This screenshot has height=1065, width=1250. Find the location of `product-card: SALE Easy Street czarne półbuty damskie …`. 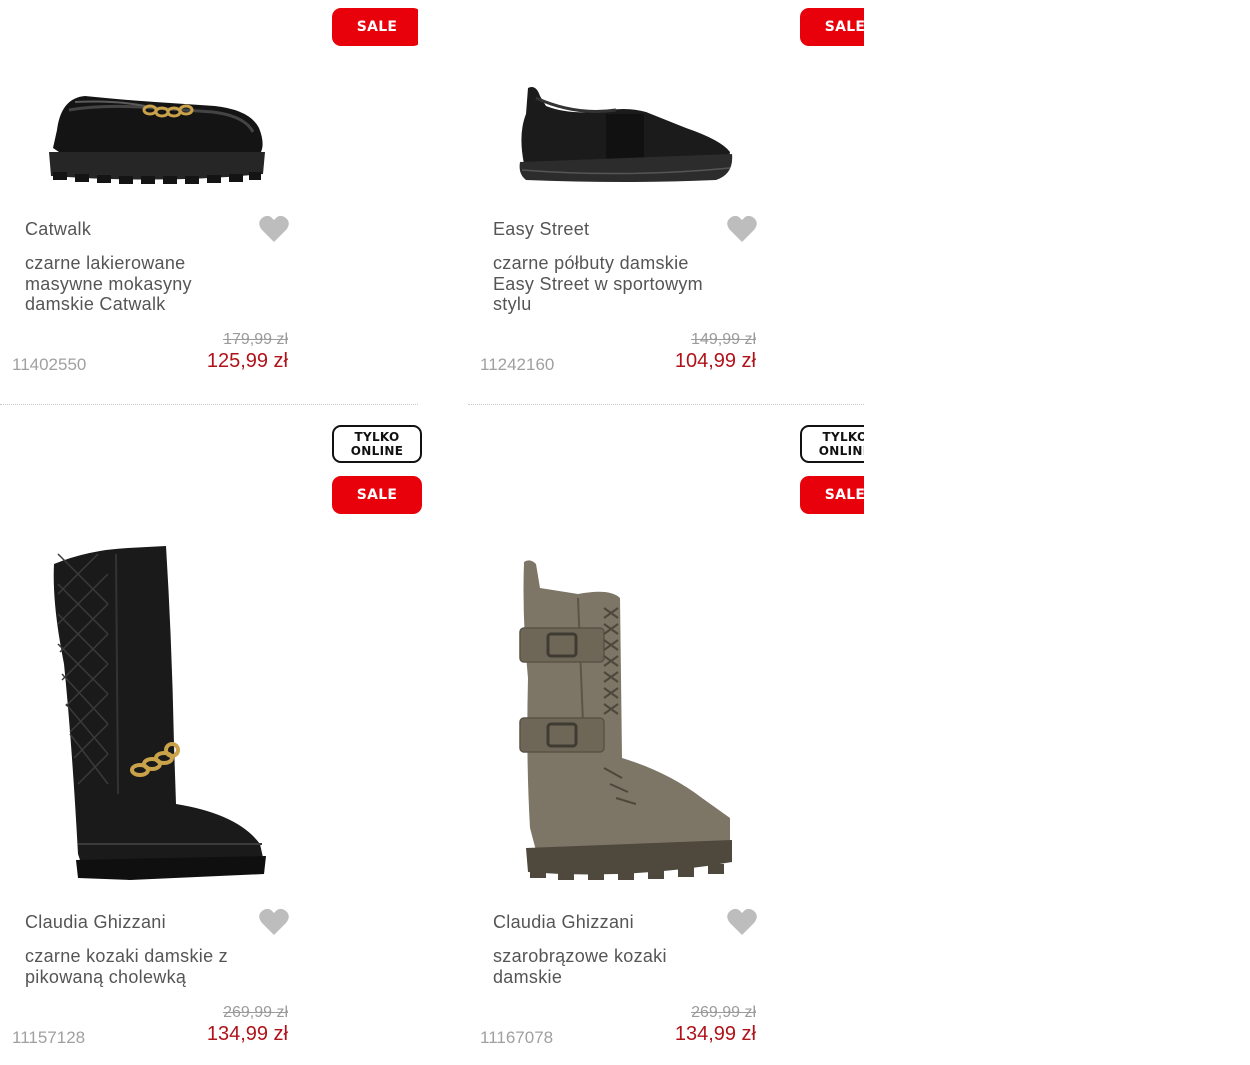

product-card: SALE Easy Street czarne półbuty damskie … is located at coordinates (666, 202).